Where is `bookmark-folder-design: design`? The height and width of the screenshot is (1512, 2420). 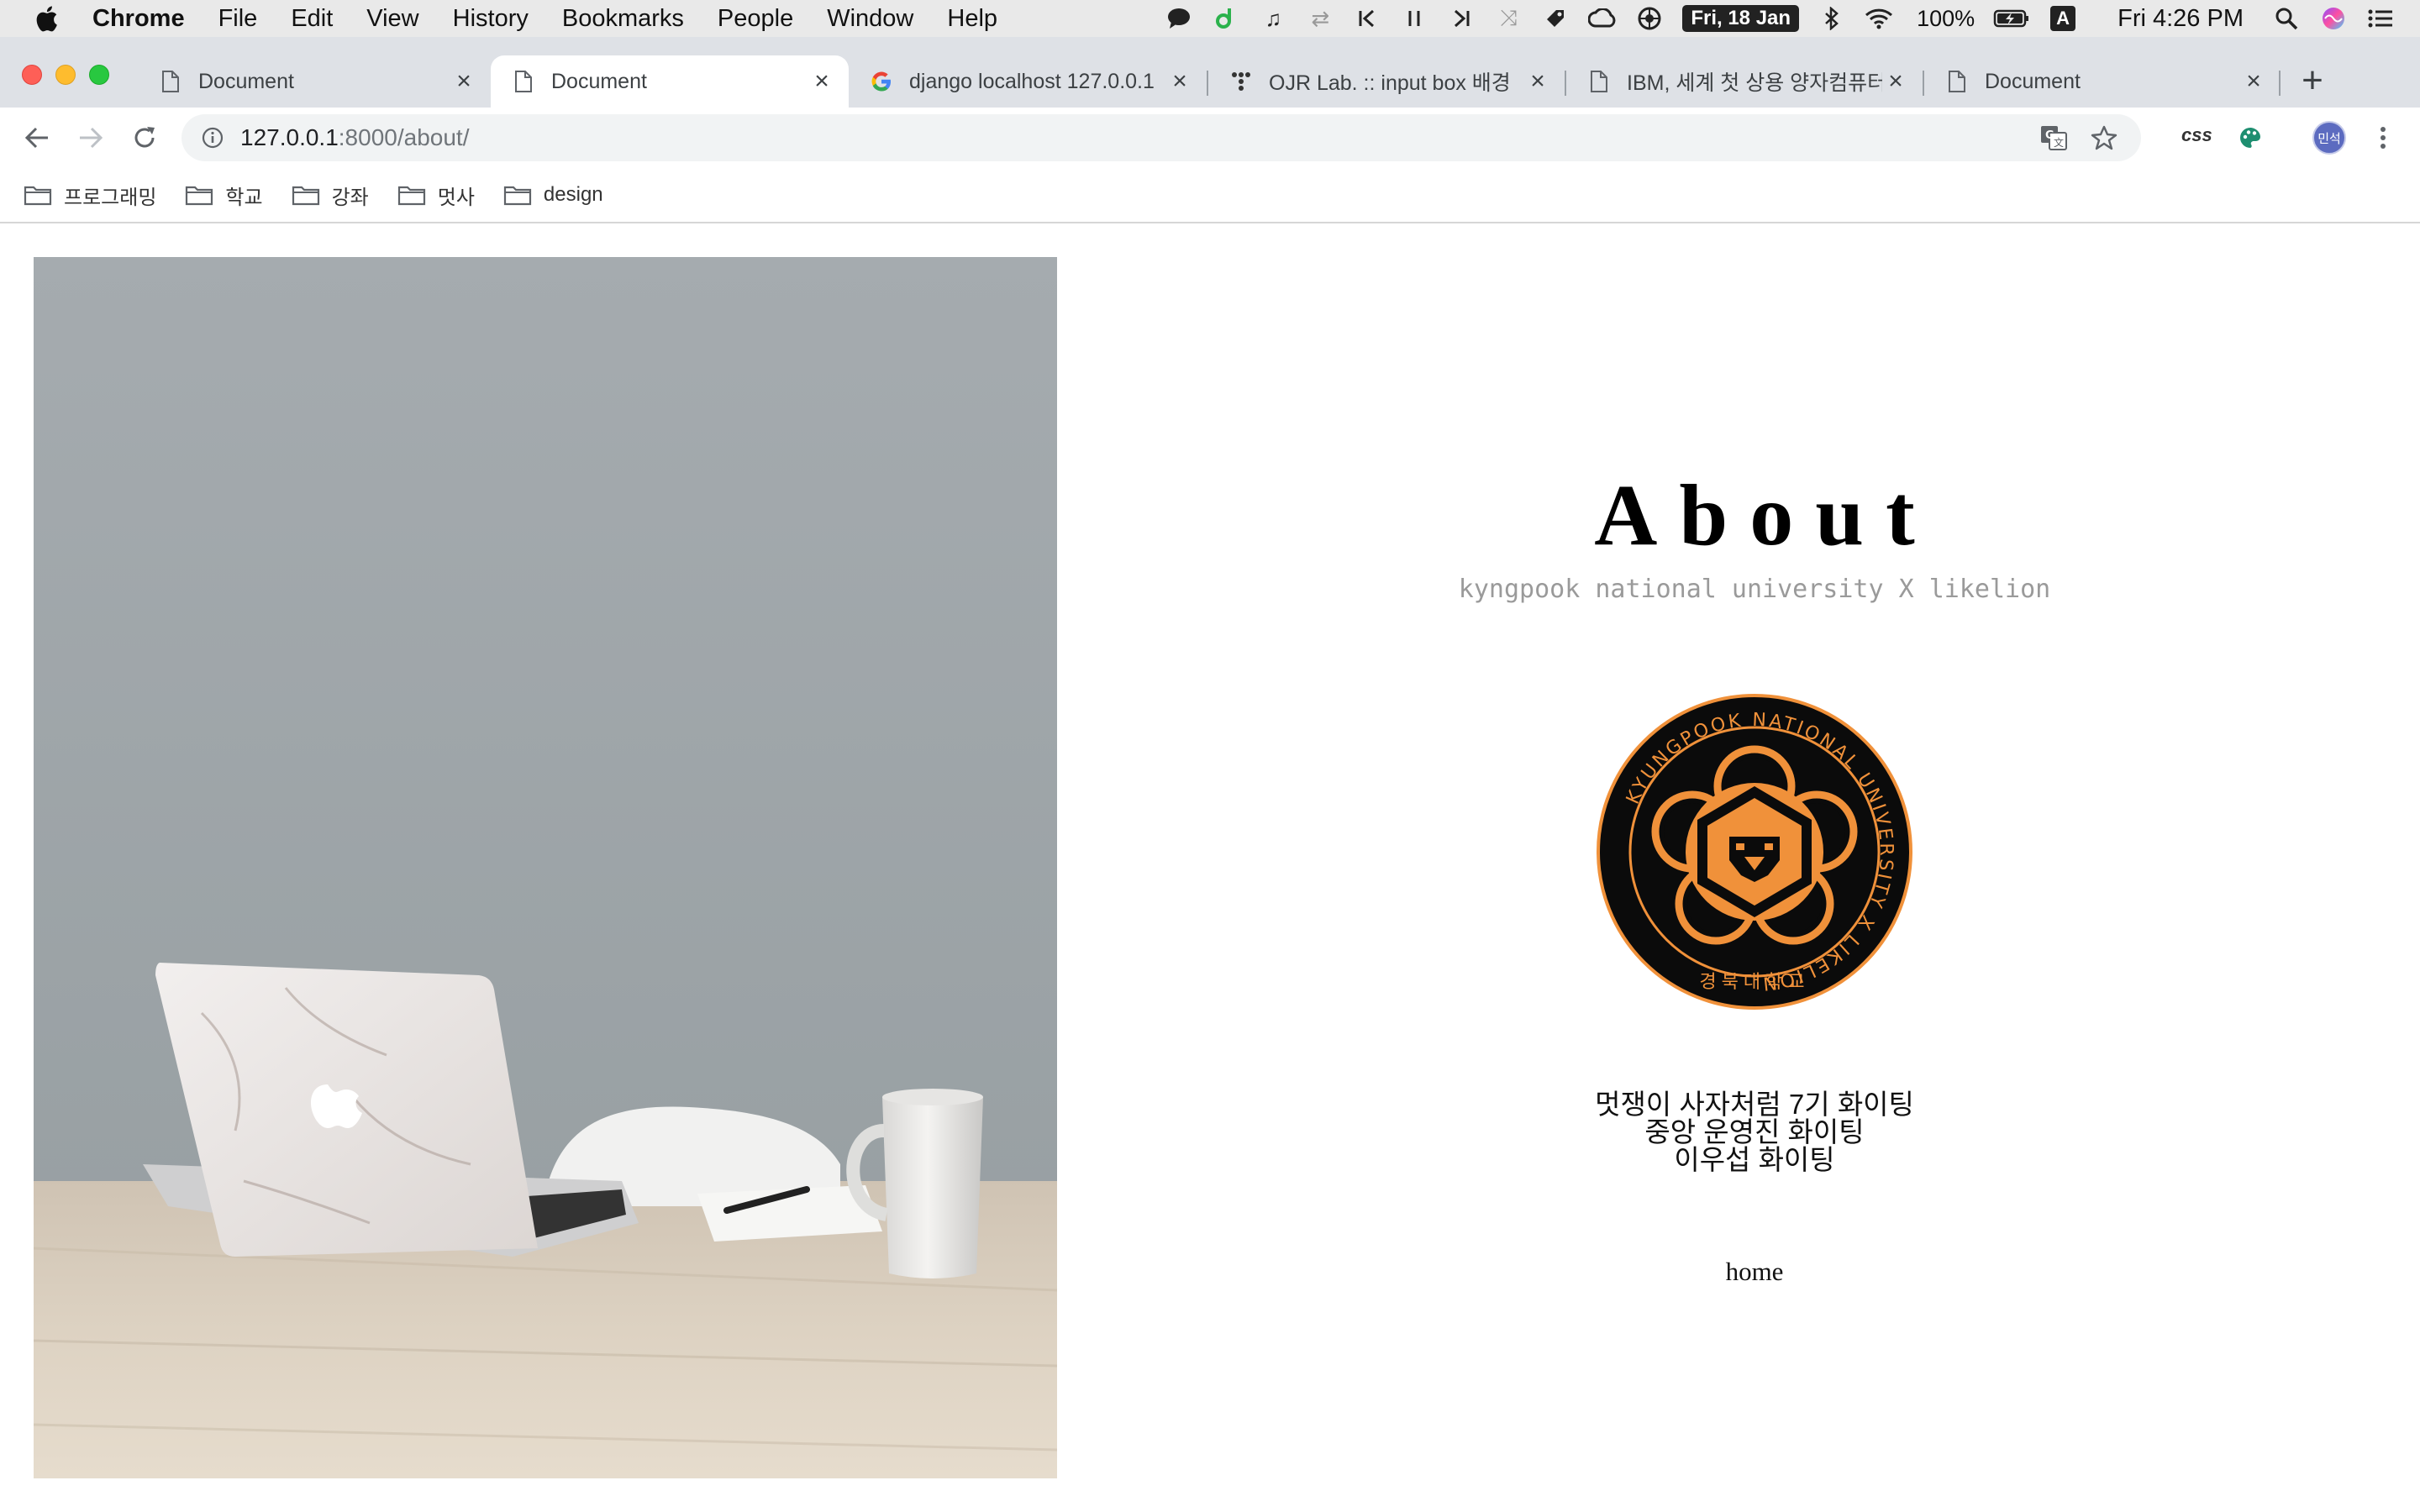
bookmark-folder-design: design is located at coordinates (553, 195).